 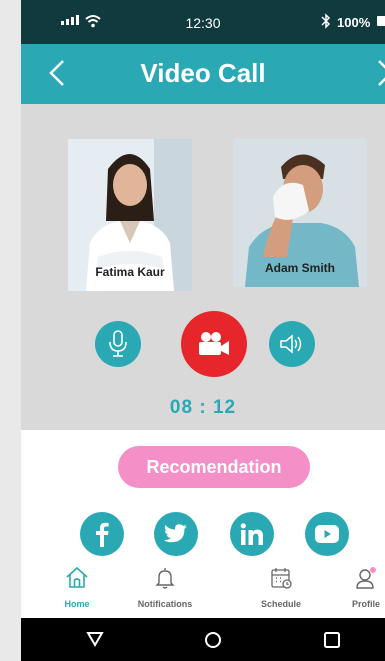 I want to click on bottom-navigation: Home Notifications Schedule Profile, so click(x=203, y=589).